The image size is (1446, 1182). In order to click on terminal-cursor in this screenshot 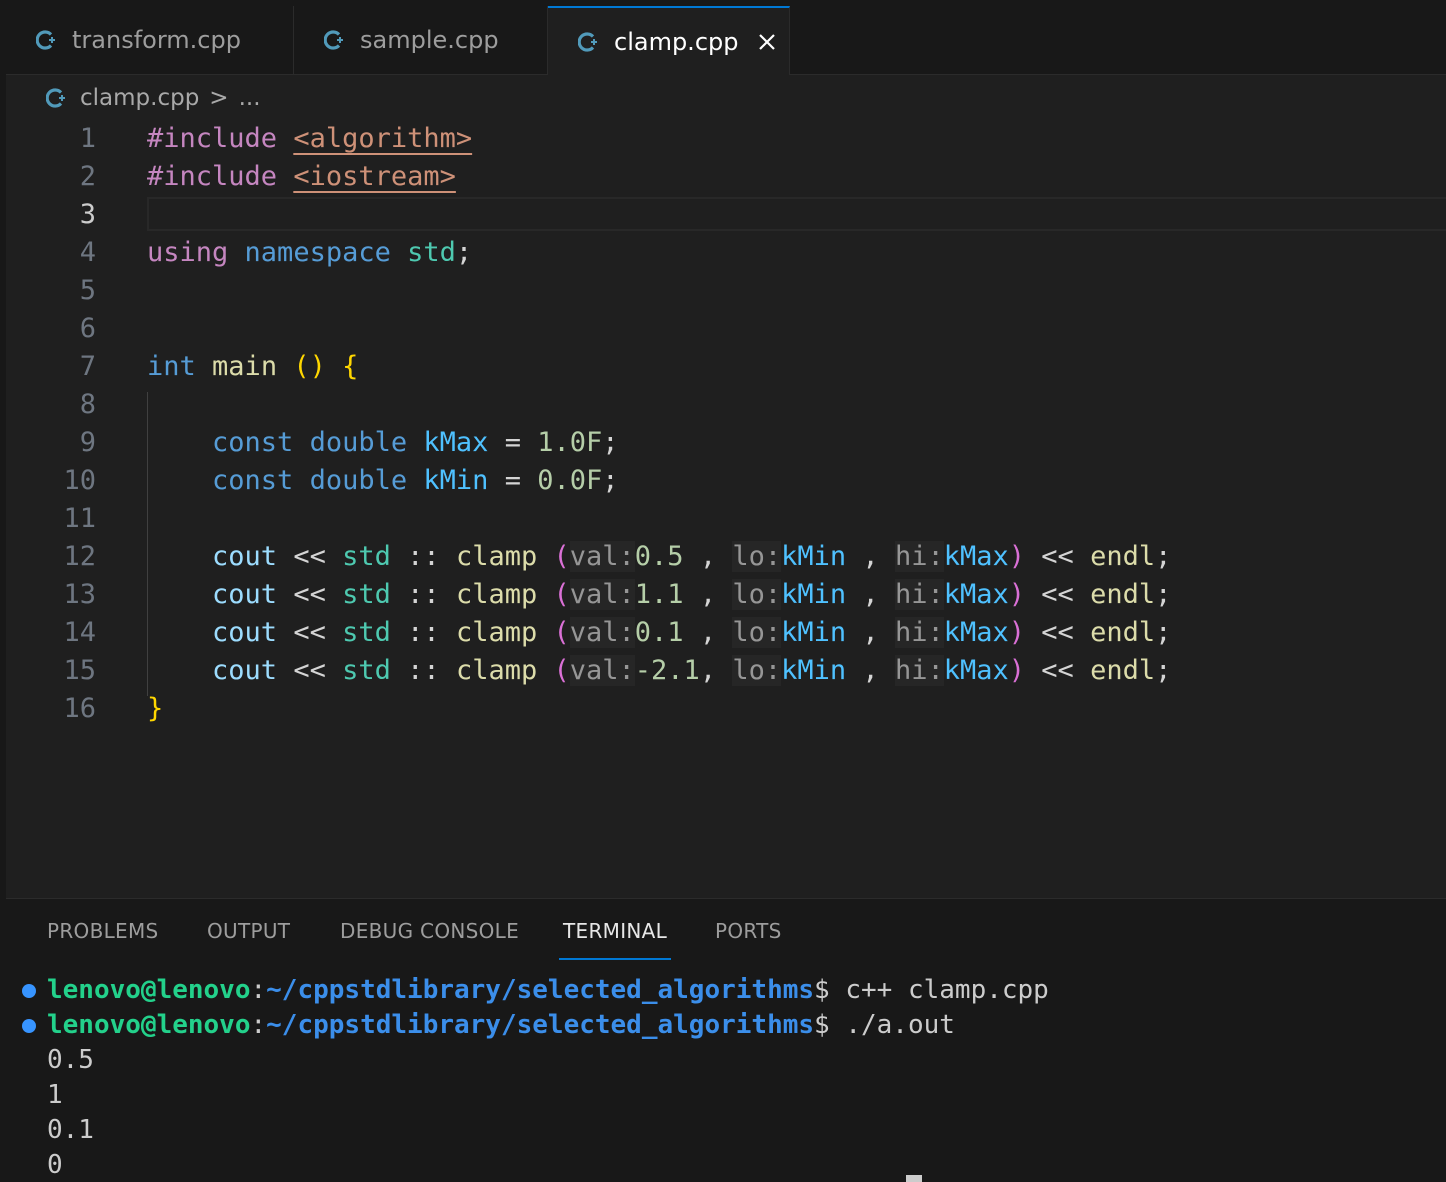, I will do `click(914, 1178)`.